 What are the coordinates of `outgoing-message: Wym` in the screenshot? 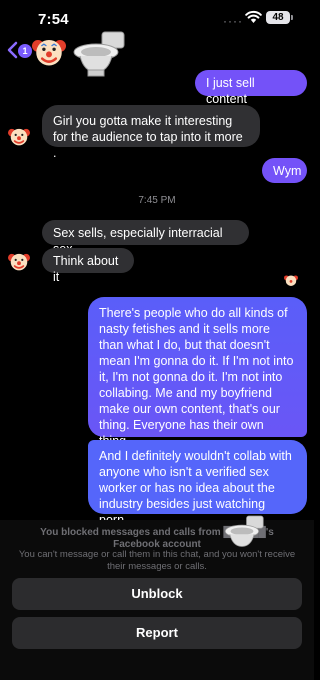 It's located at (284, 170).